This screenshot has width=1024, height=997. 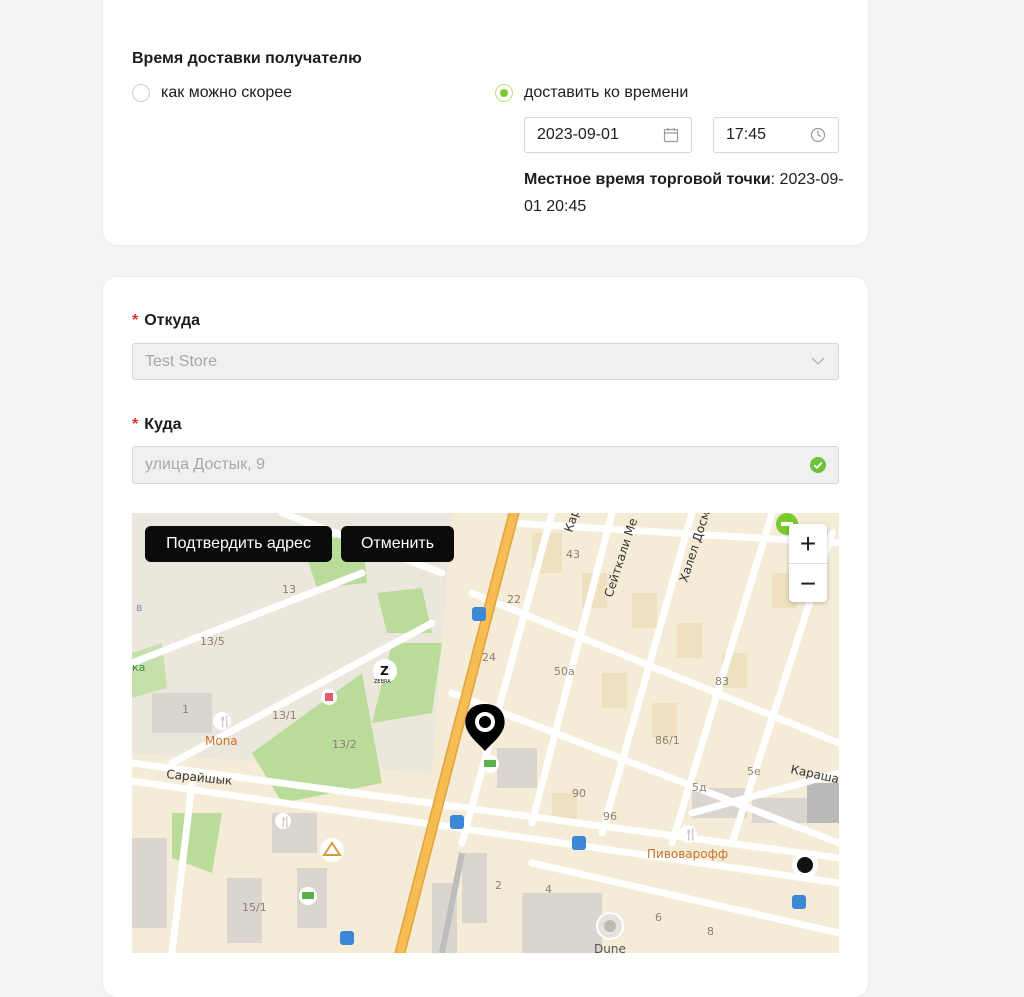 I want to click on map-label-86-1: 86/1, so click(x=667, y=740).